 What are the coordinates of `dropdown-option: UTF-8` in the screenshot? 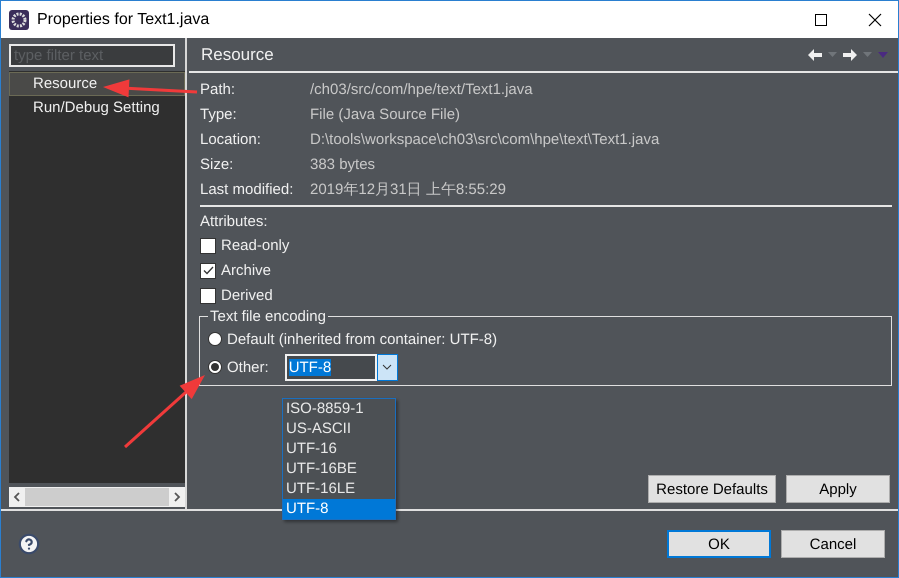 It's located at (339, 509).